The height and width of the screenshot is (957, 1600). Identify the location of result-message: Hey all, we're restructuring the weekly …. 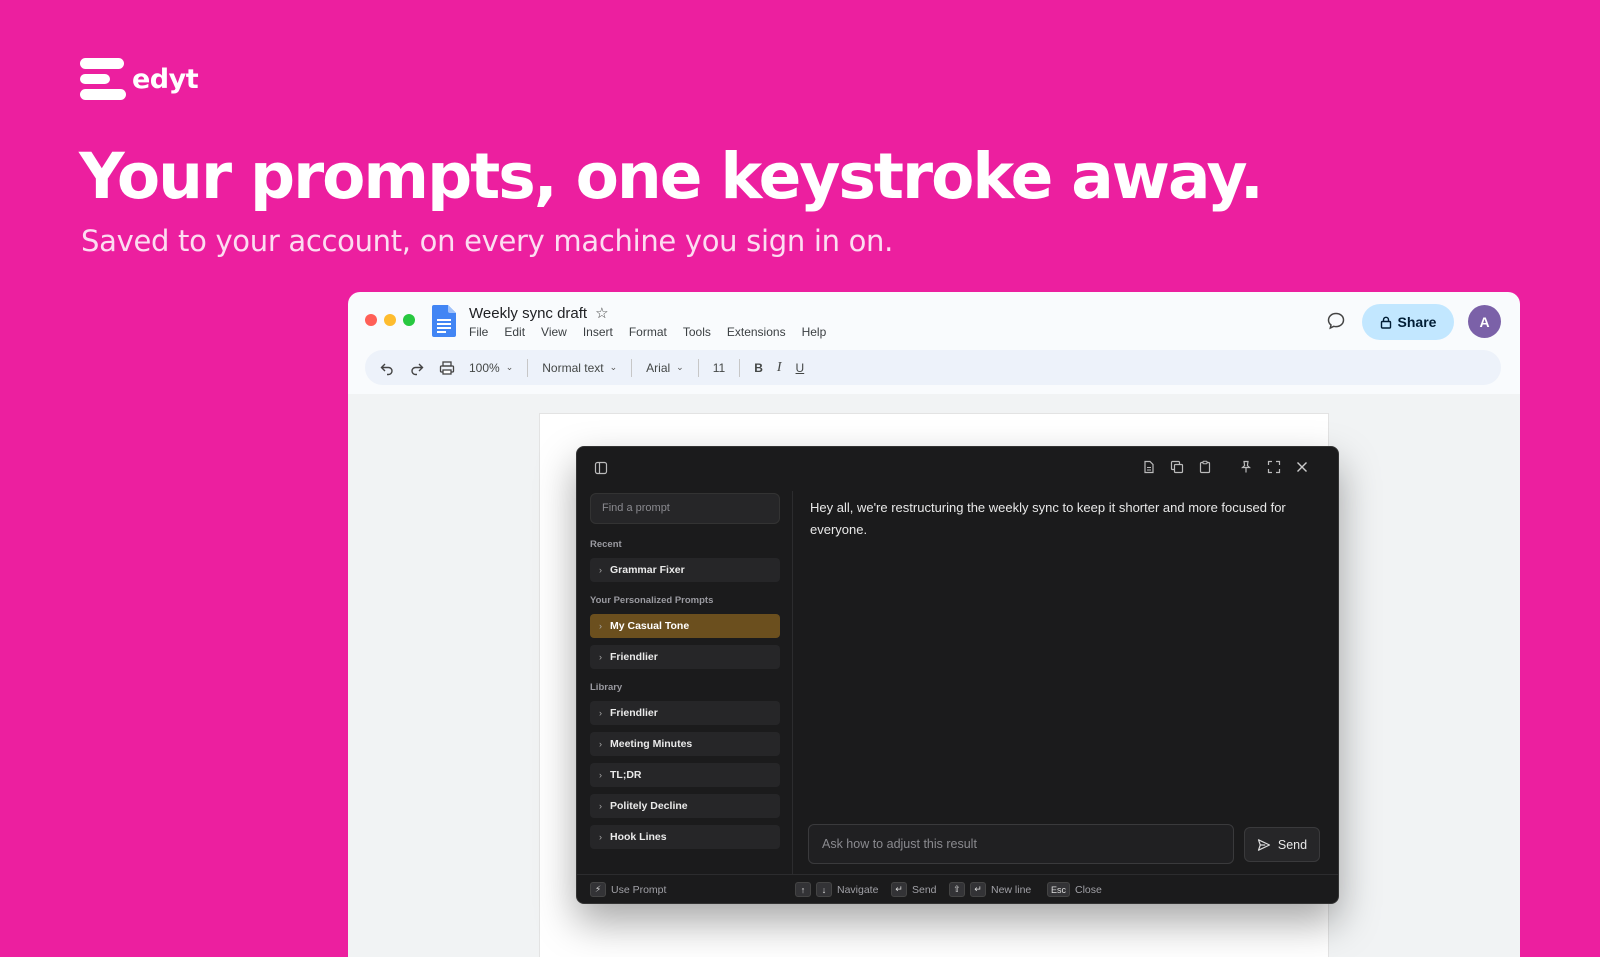
(1048, 518).